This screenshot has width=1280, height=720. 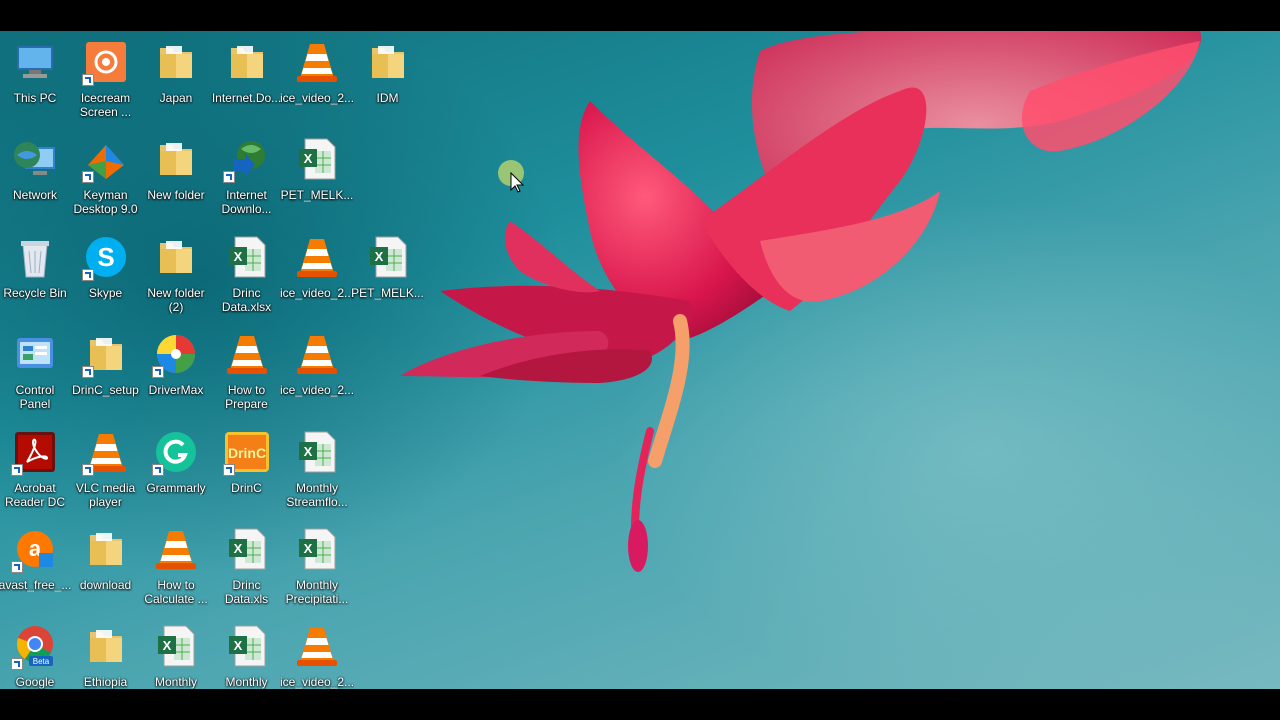 I want to click on desktop-icon-label: Keyman Desktop 9.0, so click(x=105, y=202).